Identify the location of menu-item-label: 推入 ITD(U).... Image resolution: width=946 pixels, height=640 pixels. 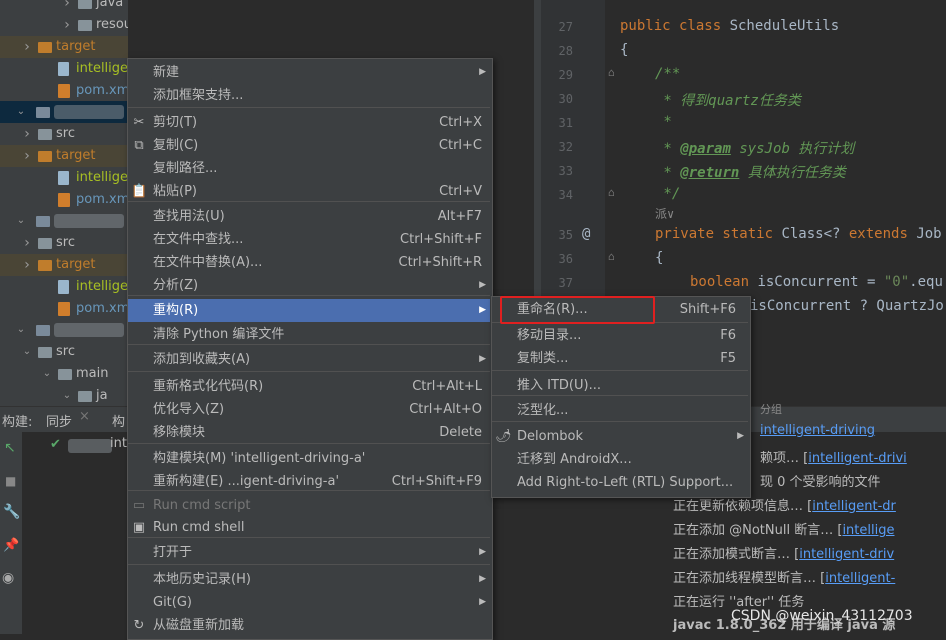
(559, 385).